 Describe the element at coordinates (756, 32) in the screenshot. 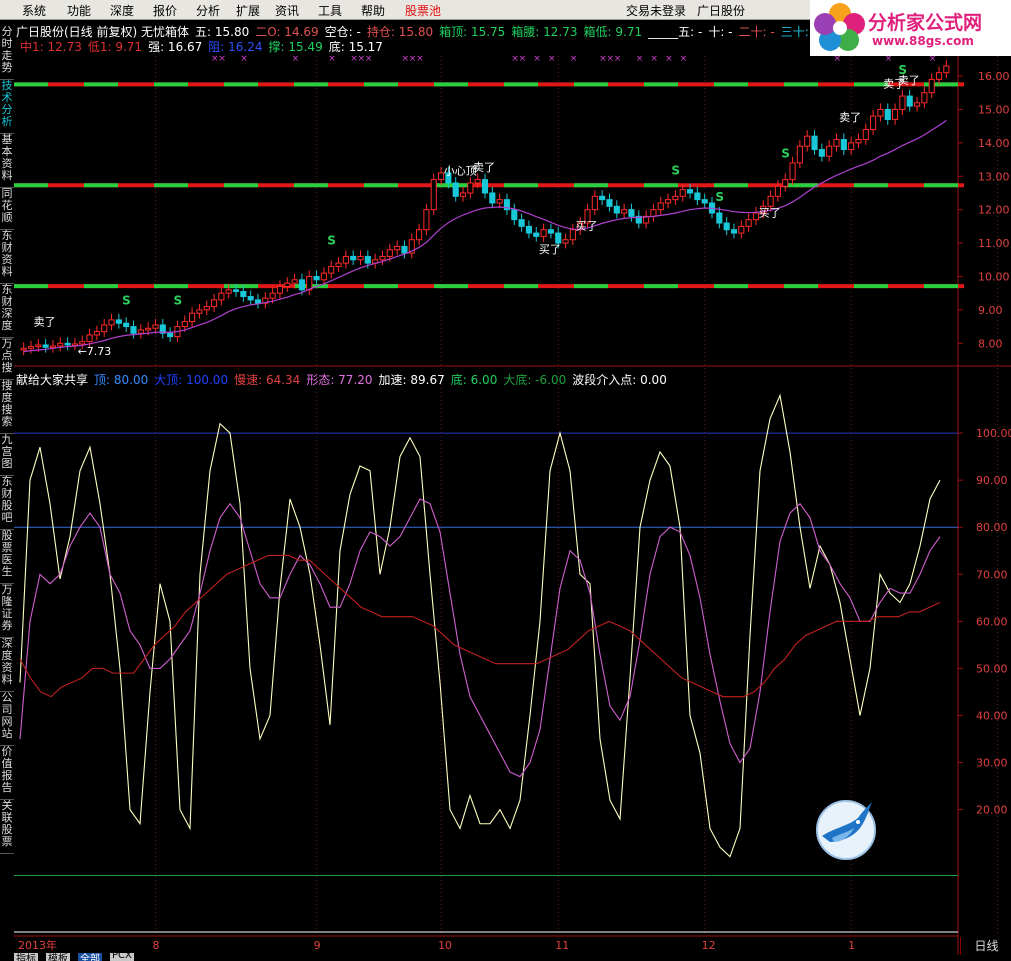

I see `header-field: 二十: -` at that location.